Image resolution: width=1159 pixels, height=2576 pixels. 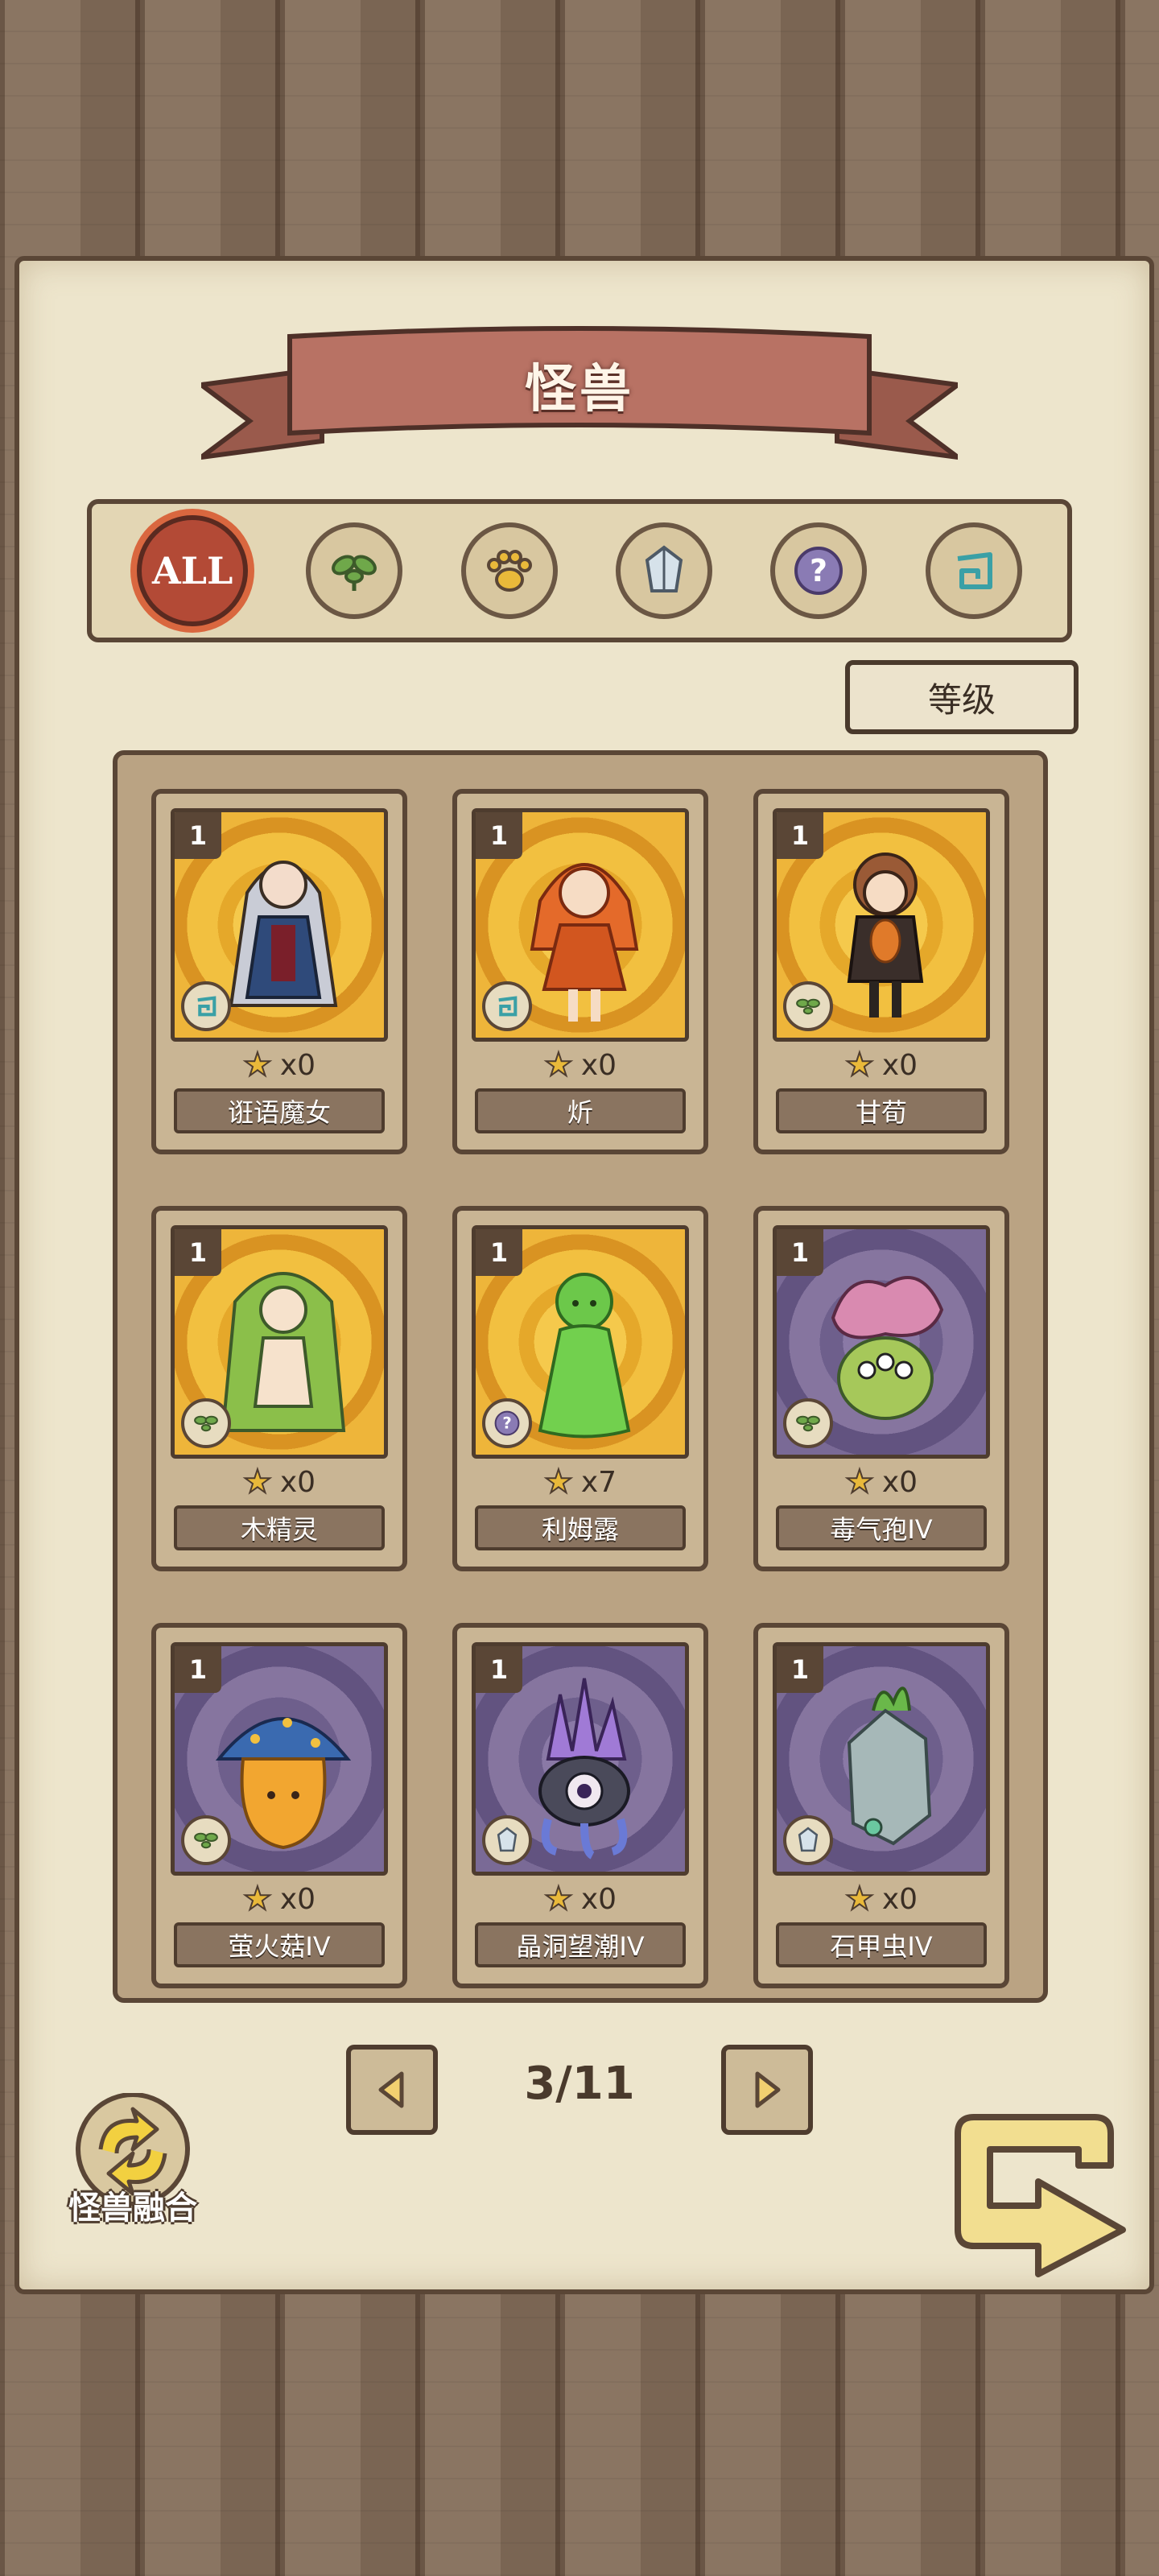 What do you see at coordinates (584, 1769) in the screenshot?
I see `geode-octopus-portrait` at bounding box center [584, 1769].